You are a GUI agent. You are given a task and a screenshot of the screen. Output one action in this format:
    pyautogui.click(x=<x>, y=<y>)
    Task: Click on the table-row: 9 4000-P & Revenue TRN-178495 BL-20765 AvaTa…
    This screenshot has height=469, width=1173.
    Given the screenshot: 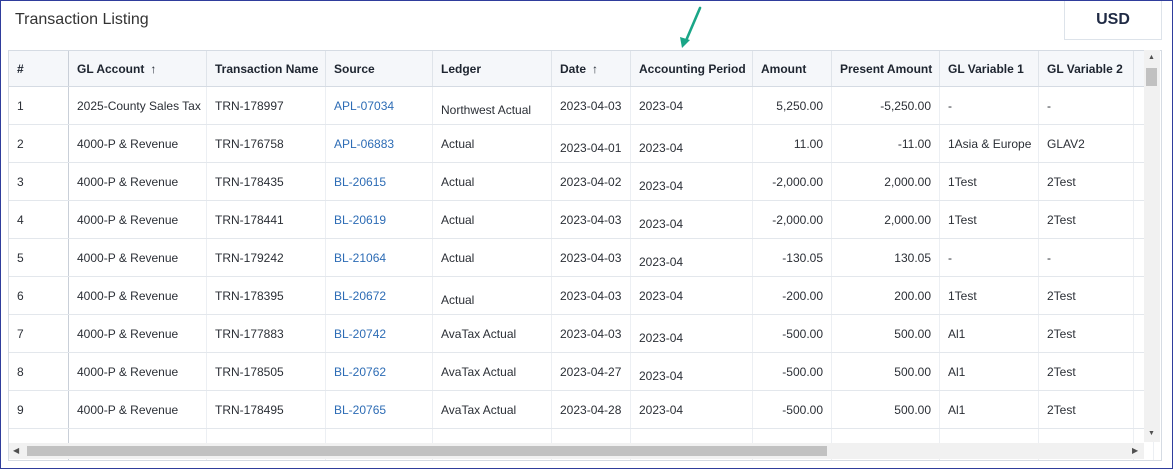 What is the action you would take?
    pyautogui.click(x=581, y=410)
    